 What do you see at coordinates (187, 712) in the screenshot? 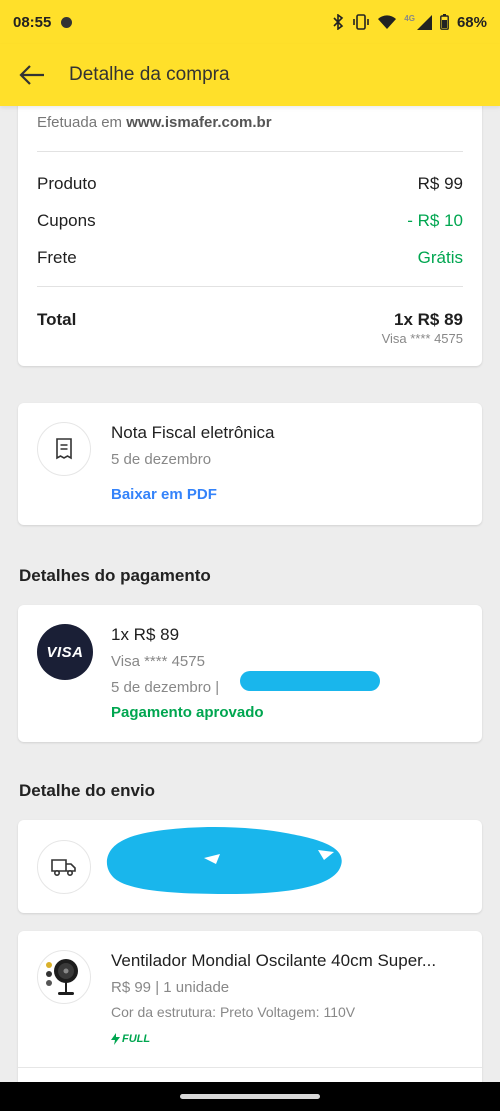
I see `payment-status: Pagamento aprovado` at bounding box center [187, 712].